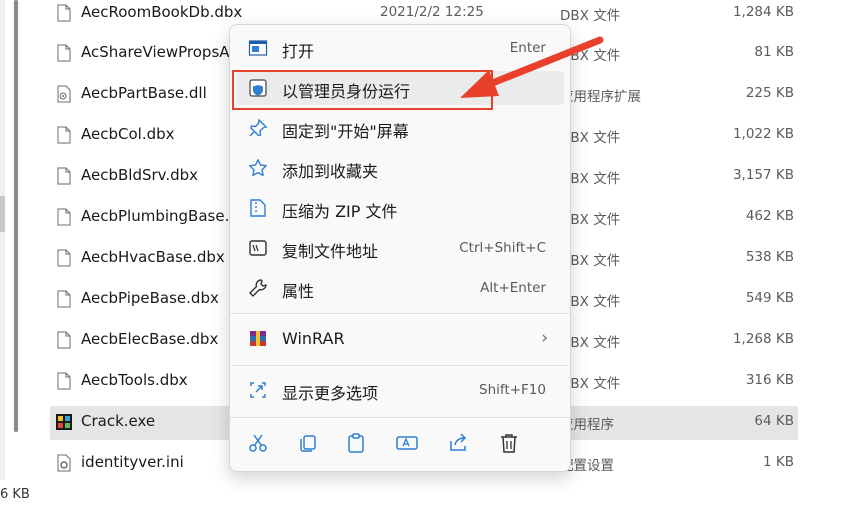  I want to click on file-name: AecbElecBase.dbx, so click(150, 339).